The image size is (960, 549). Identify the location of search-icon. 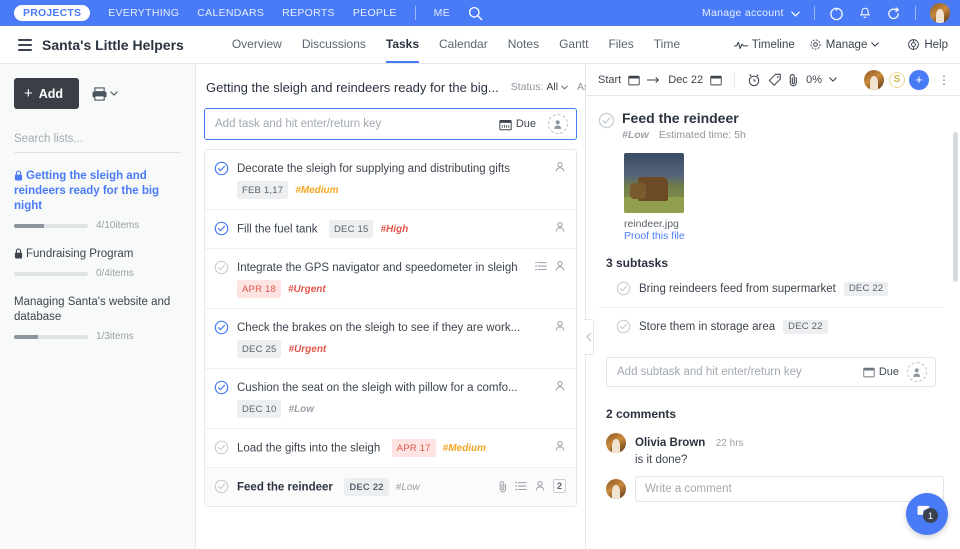
(475, 13).